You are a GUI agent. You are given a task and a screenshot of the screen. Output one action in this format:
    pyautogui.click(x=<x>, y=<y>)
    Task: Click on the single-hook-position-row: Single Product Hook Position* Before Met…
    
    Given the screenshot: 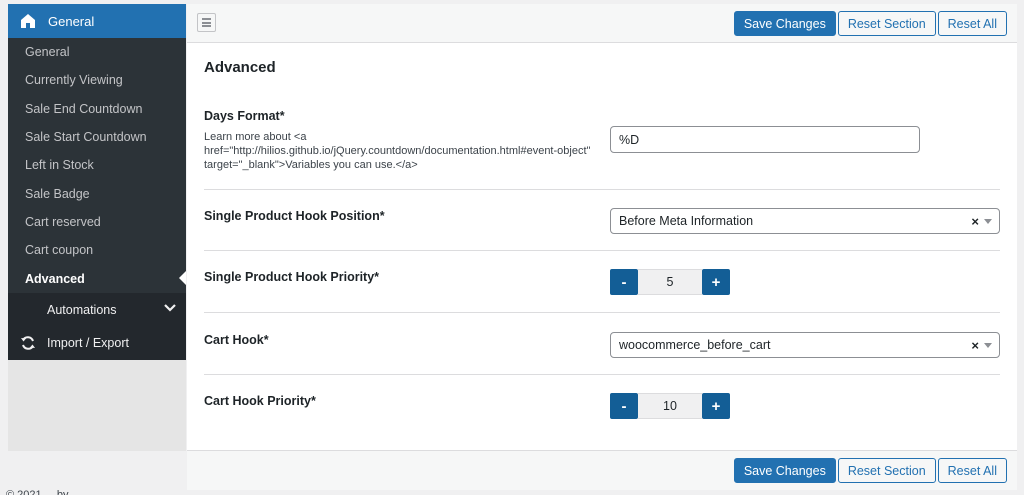 What is the action you would take?
    pyautogui.click(x=602, y=220)
    